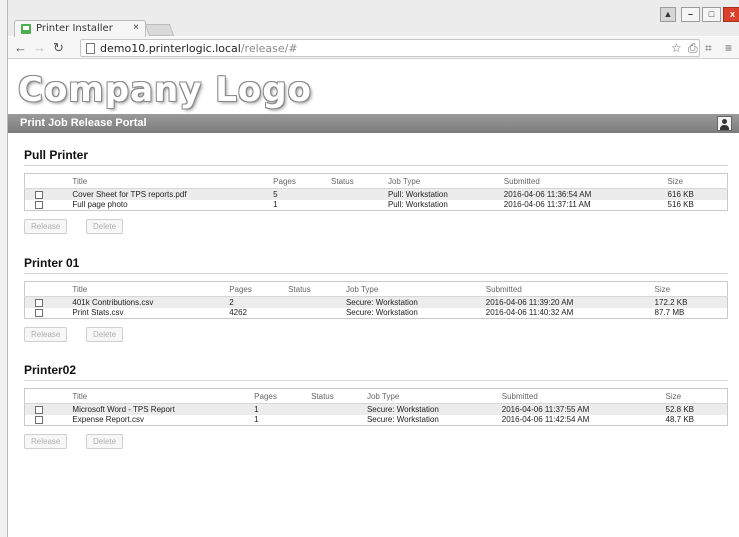  I want to click on portal-header-bar: Print Job Release Portal, so click(373, 123).